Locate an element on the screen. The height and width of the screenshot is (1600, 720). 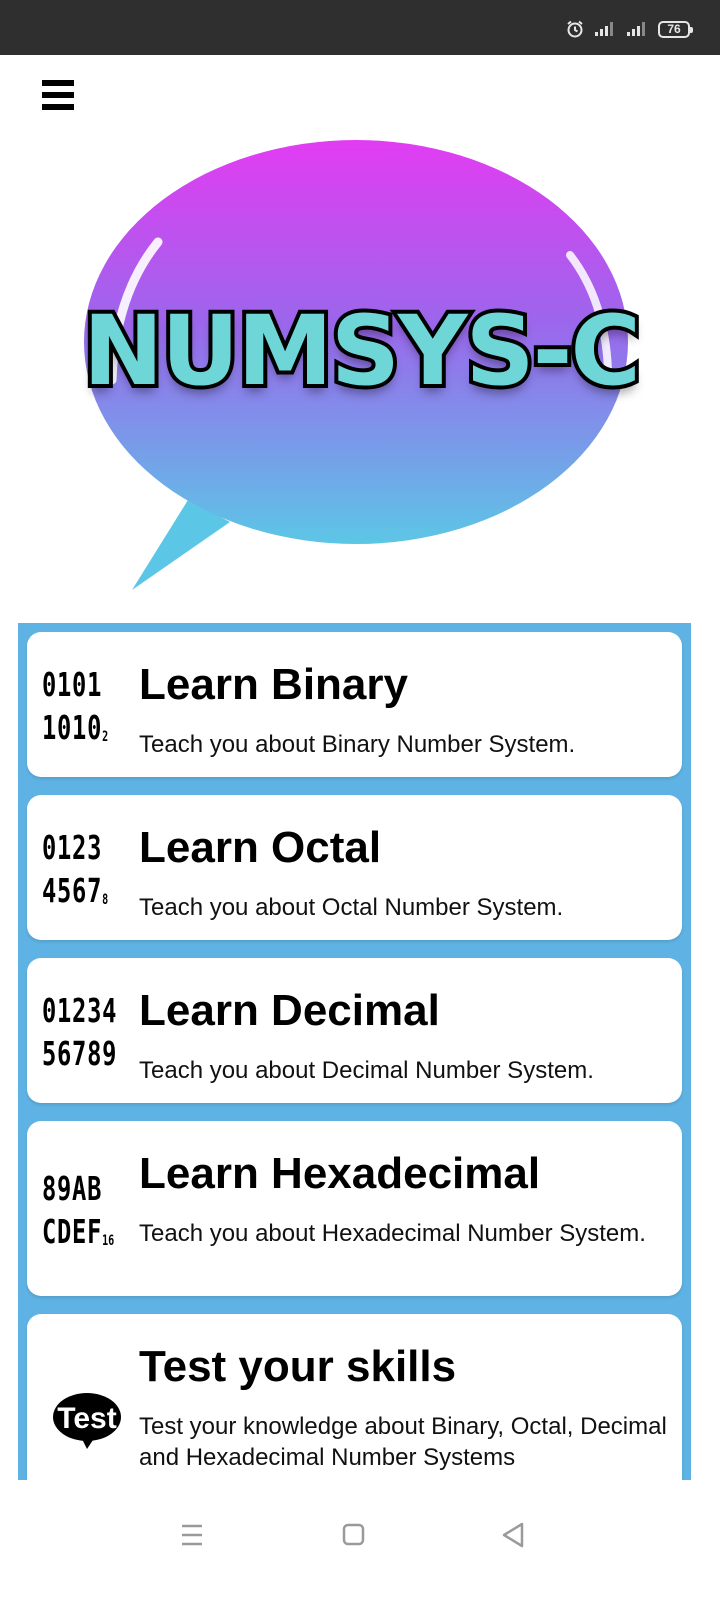
system-nav-bar is located at coordinates (360, 1540).